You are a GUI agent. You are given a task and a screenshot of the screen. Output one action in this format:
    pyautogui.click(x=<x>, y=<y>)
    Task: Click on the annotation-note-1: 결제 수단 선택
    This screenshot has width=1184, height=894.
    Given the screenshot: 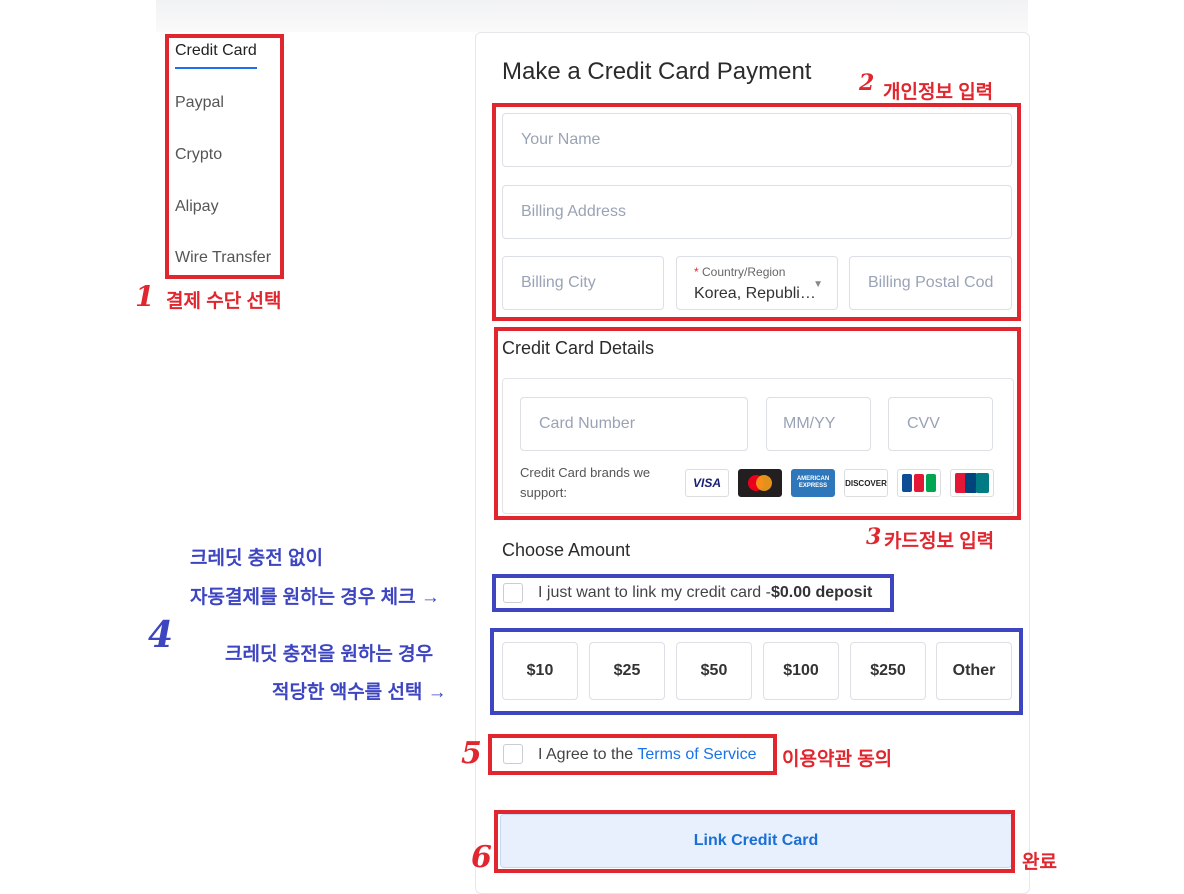 What is the action you would take?
    pyautogui.click(x=224, y=301)
    